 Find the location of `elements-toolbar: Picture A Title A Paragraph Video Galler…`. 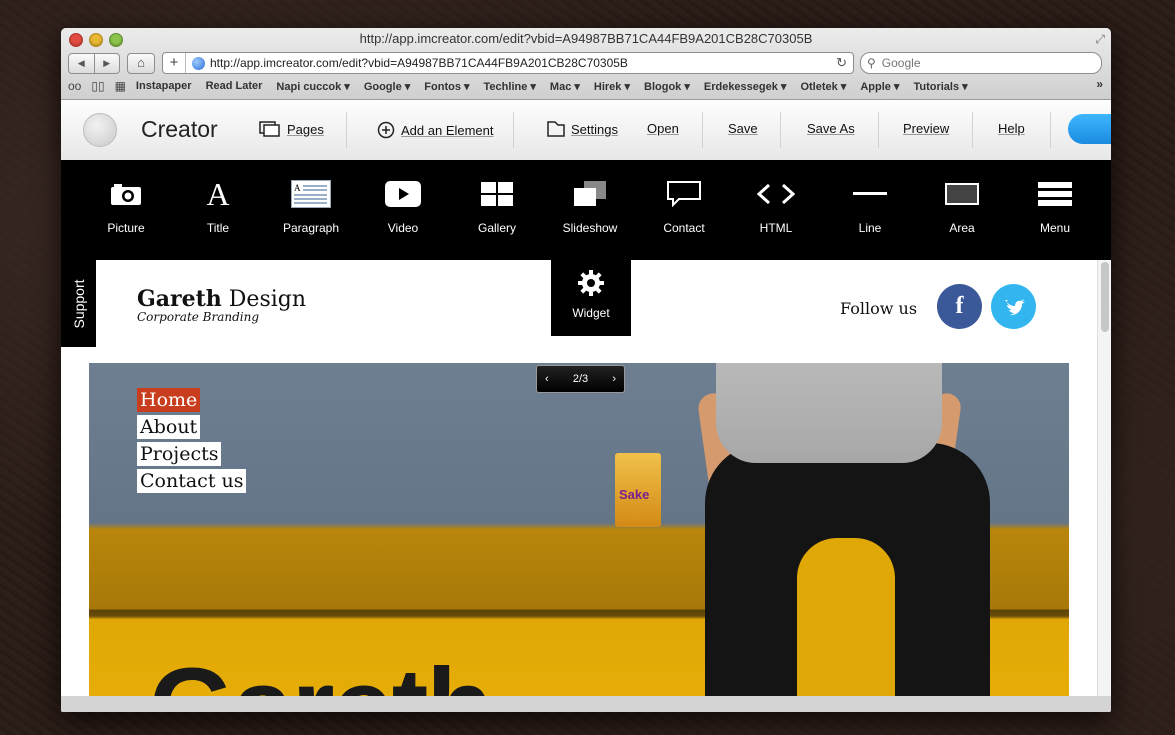

elements-toolbar: Picture A Title A Paragraph Video Galler… is located at coordinates (586, 210).